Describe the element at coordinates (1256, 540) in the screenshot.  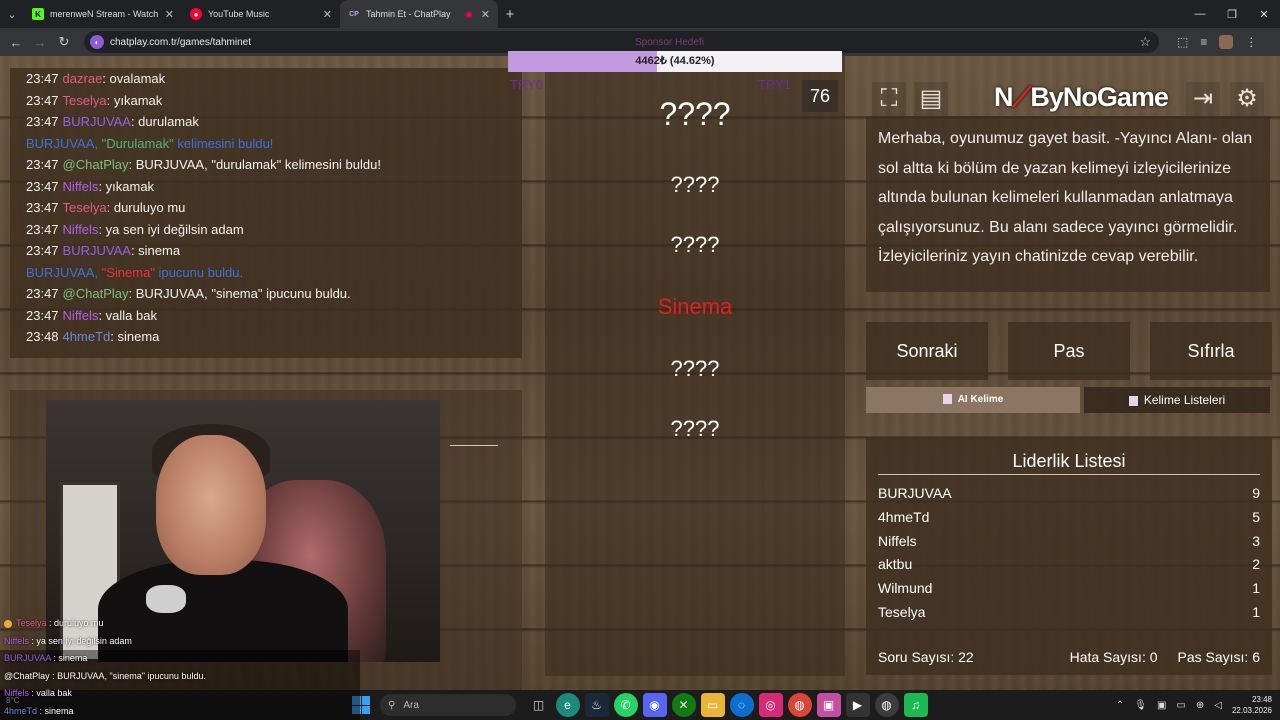
I see `player-score: 3` at that location.